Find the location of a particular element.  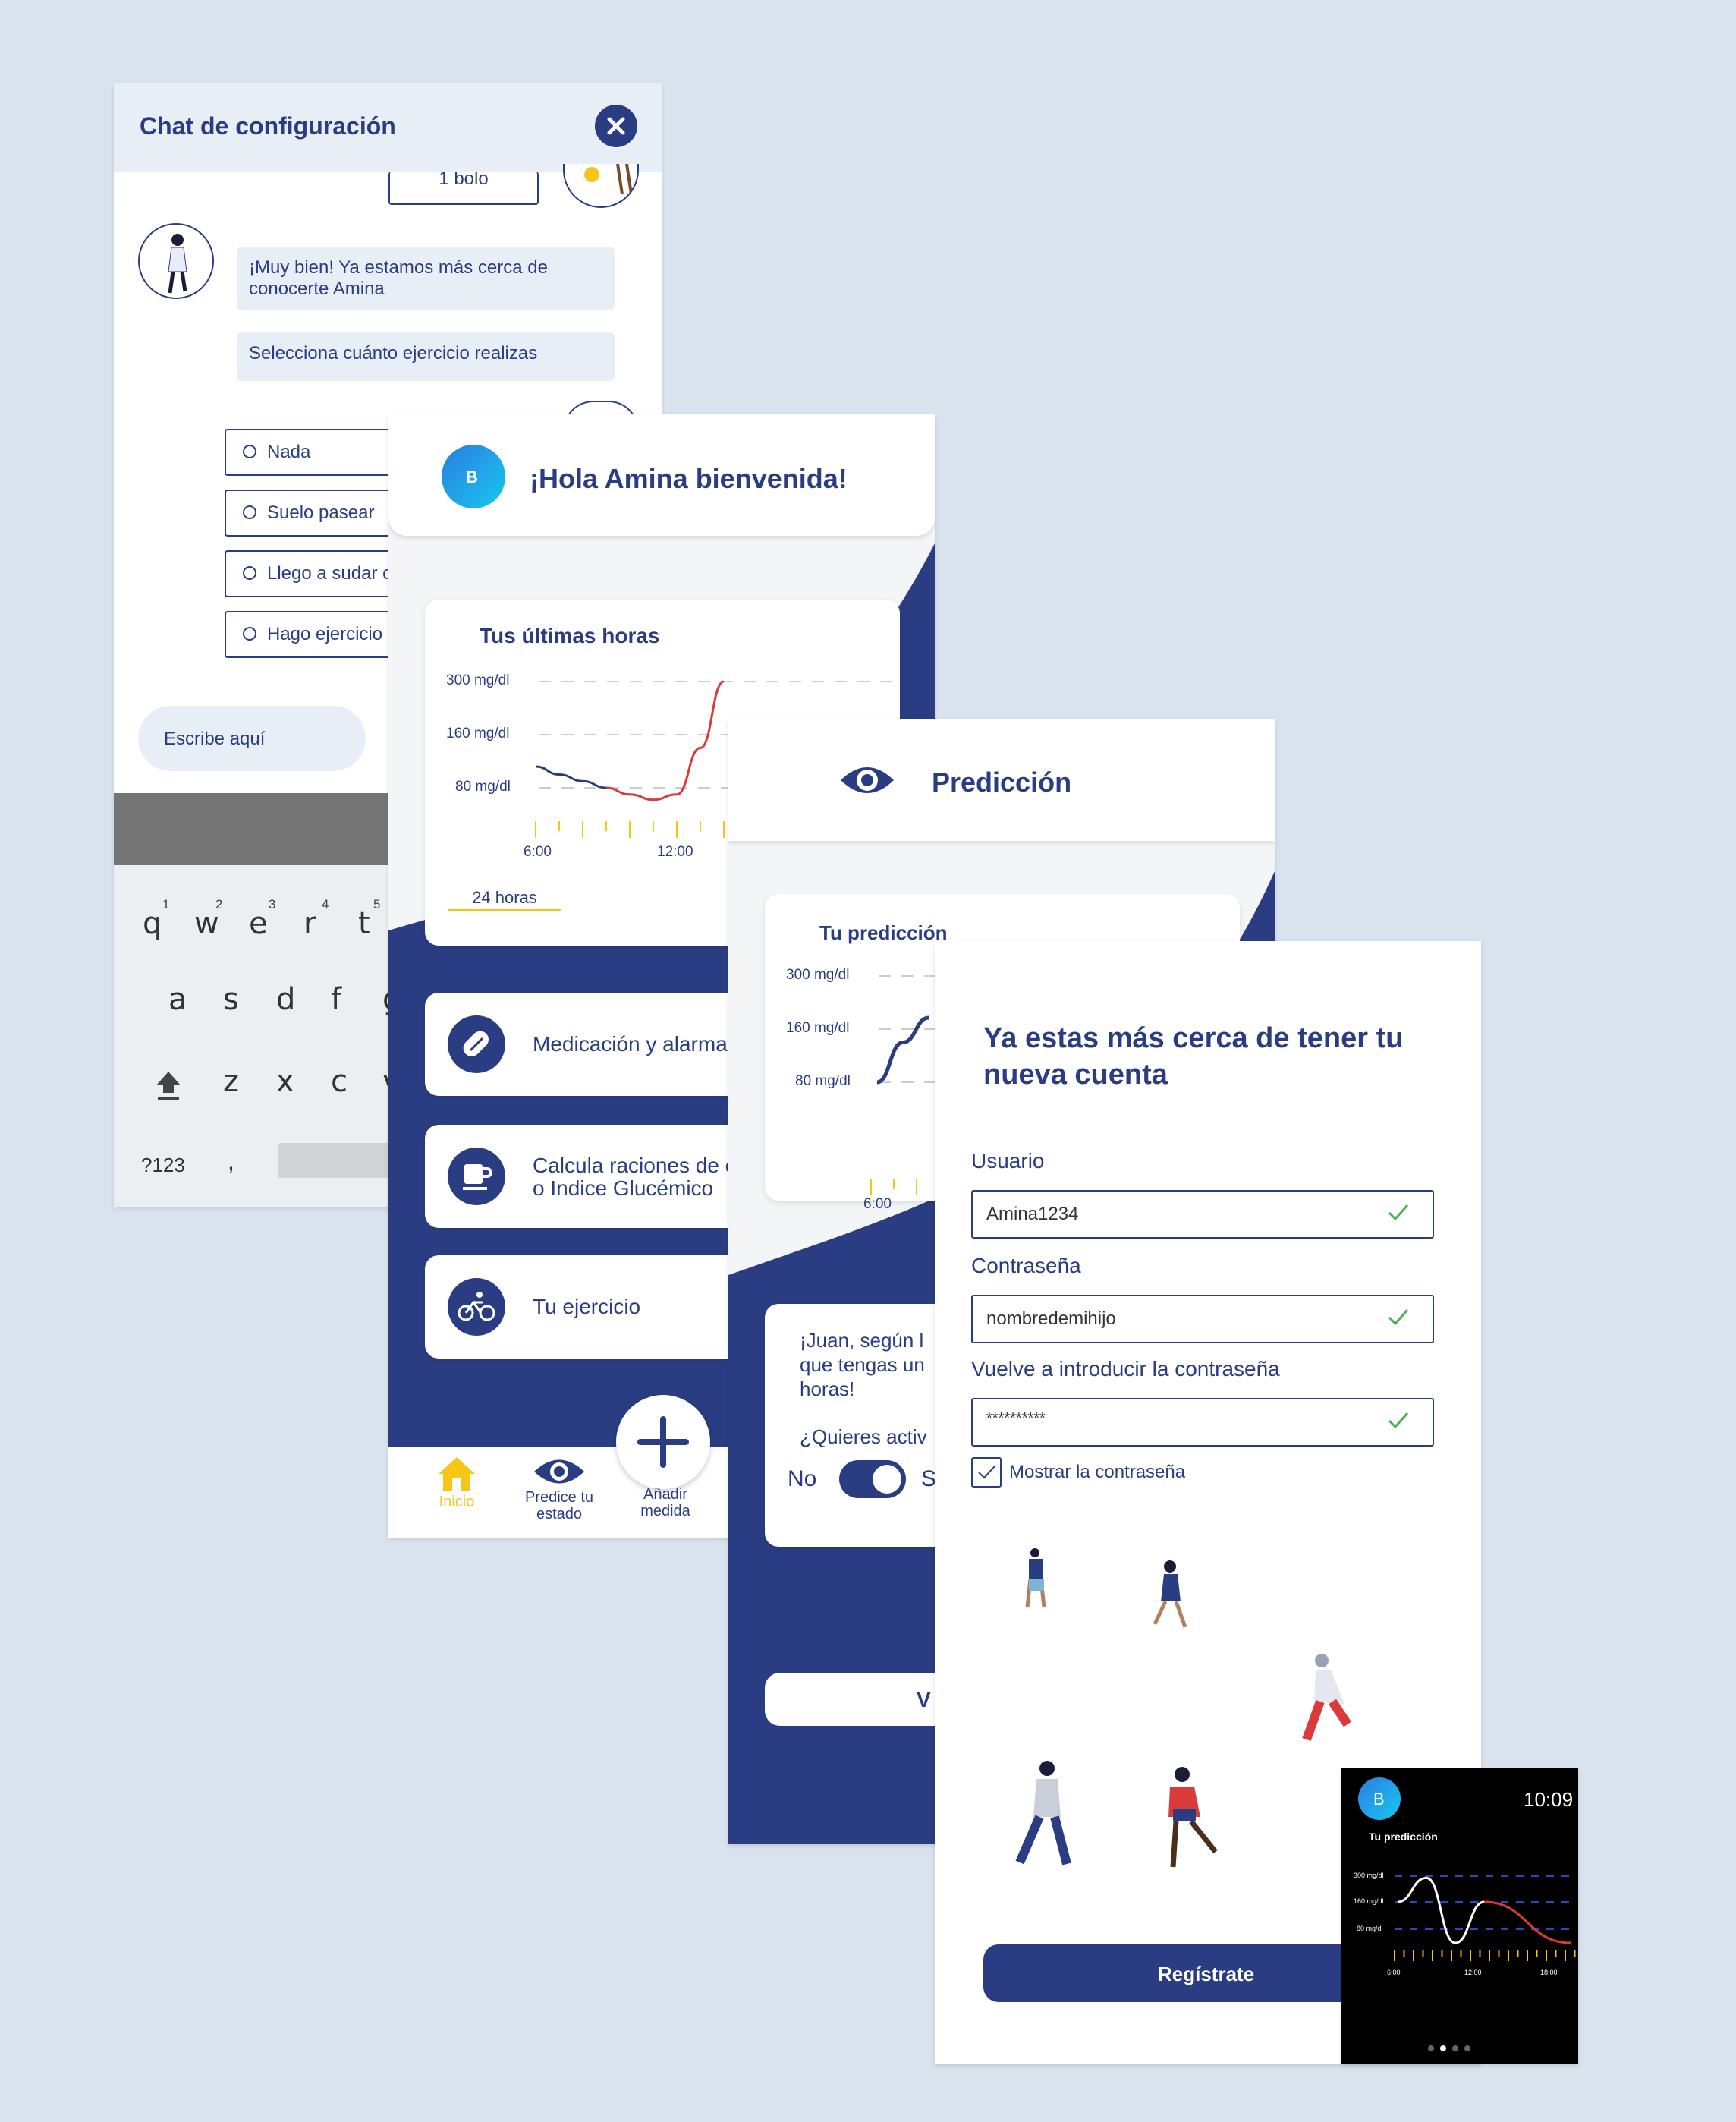

menu-exercise-label: Tu ejercicio is located at coordinates (587, 1306).